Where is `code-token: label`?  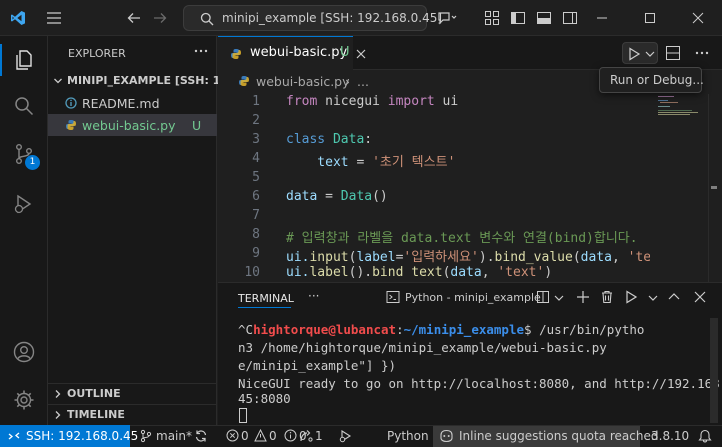
code-token: label is located at coordinates (329, 272).